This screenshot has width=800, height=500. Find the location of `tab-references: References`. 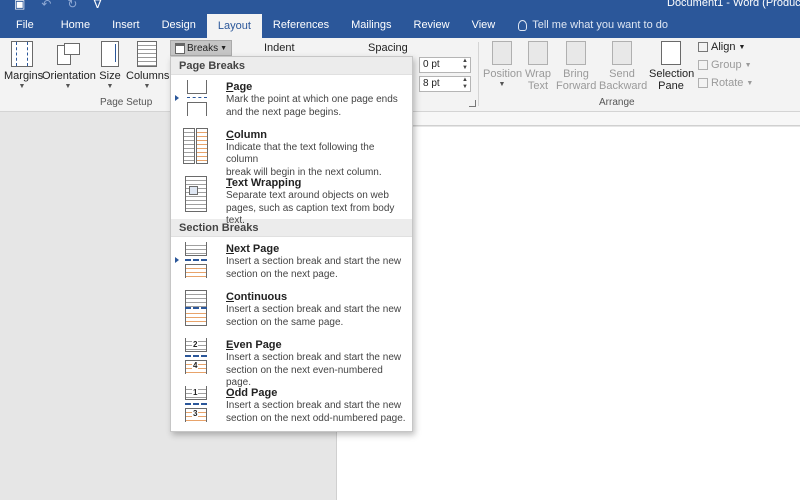

tab-references: References is located at coordinates (301, 25).